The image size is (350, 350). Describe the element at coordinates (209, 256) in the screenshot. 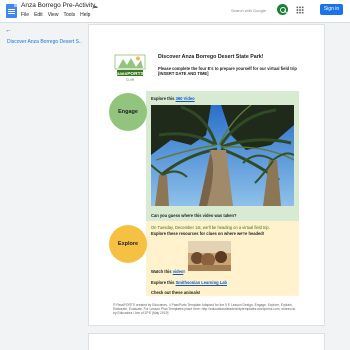

I see `video-thumbnail` at that location.